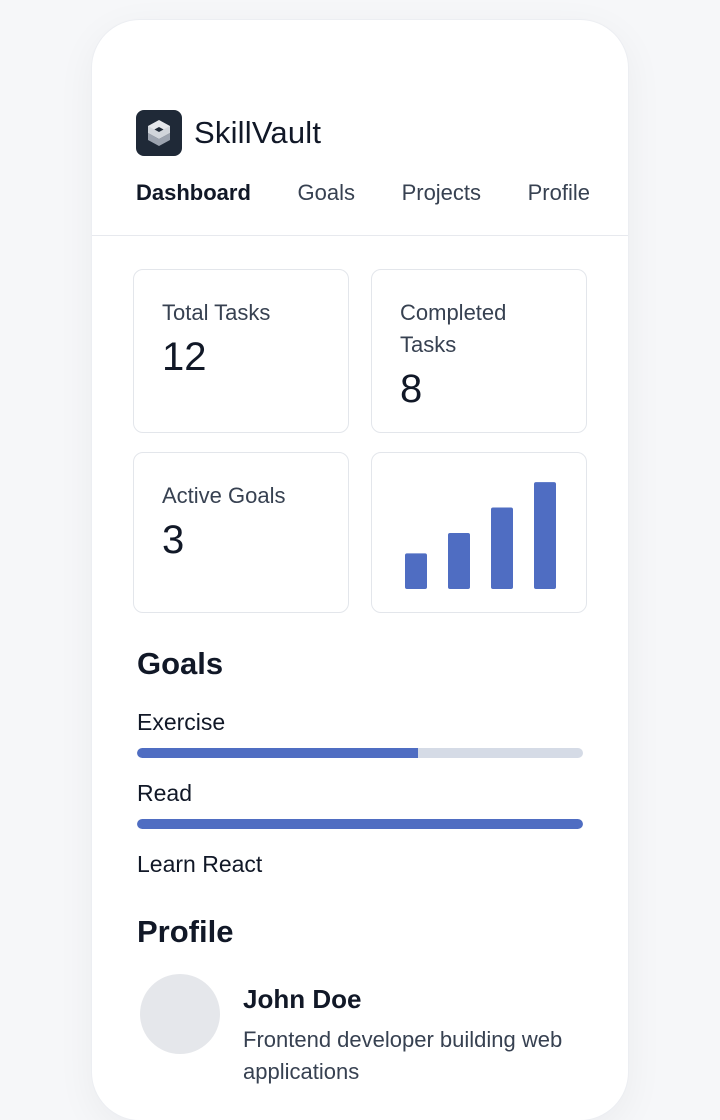 The height and width of the screenshot is (1120, 720). I want to click on progress-chart-card, so click(479, 532).